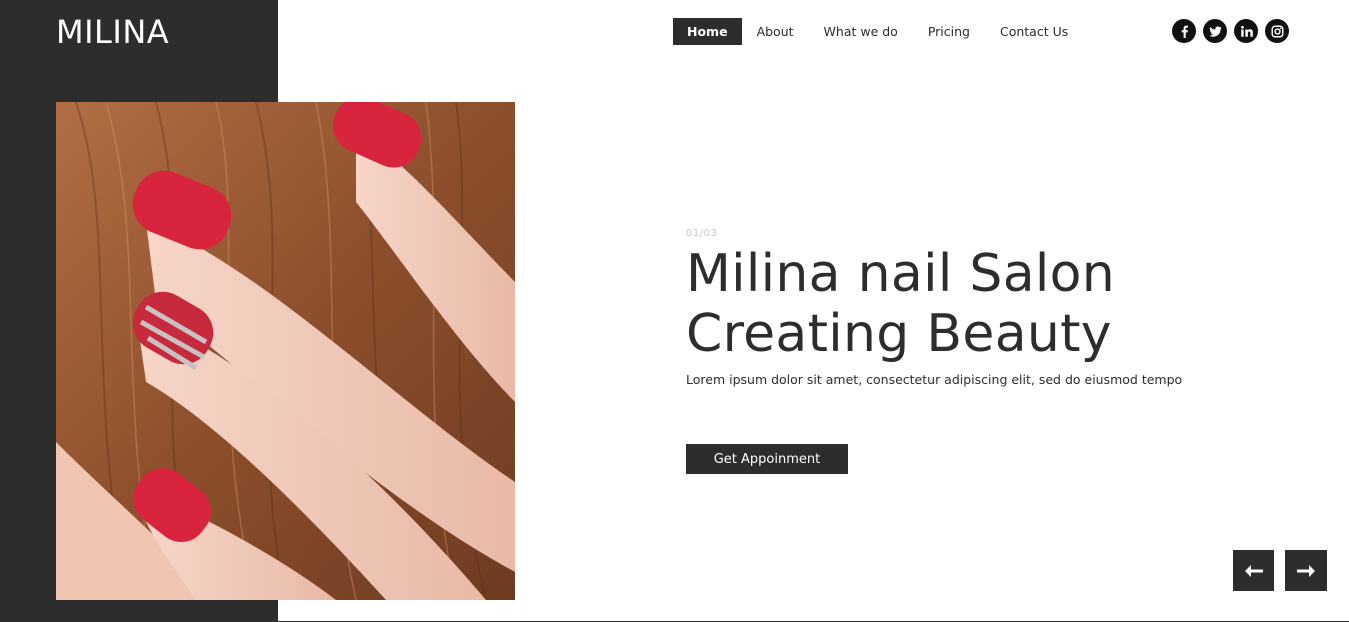 This screenshot has height=622, width=1349. I want to click on nav-item-contact-us: Contact Us, so click(1034, 31).